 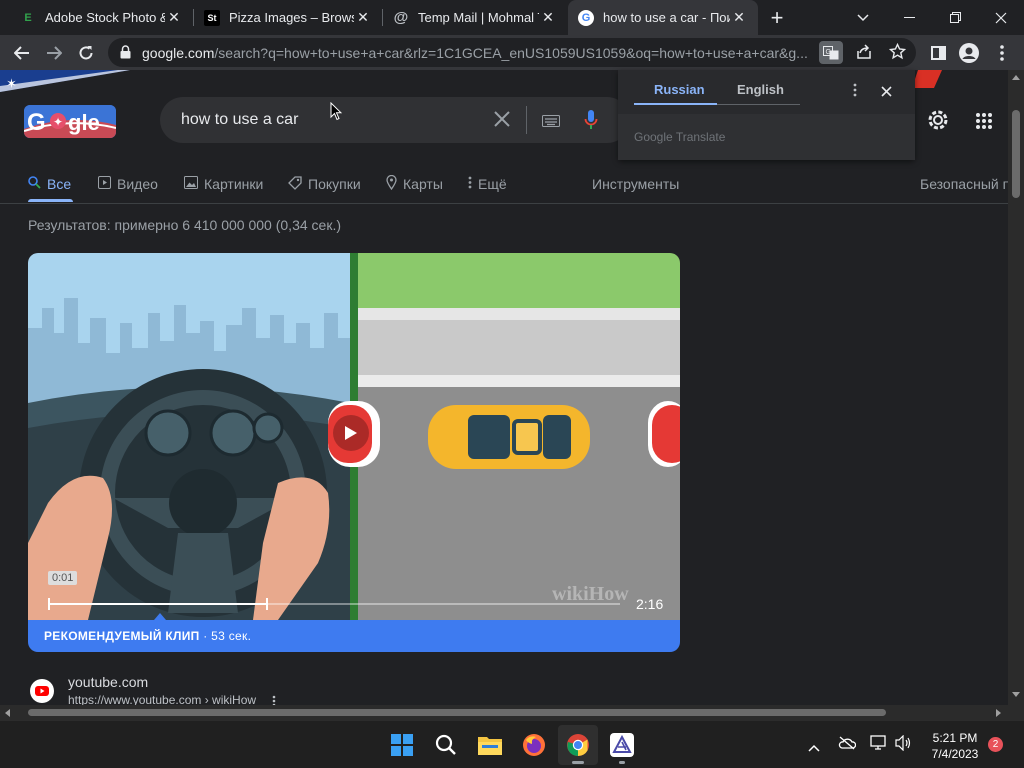 I want to click on scroll-down-arrow-icon, so click(x=1016, y=694).